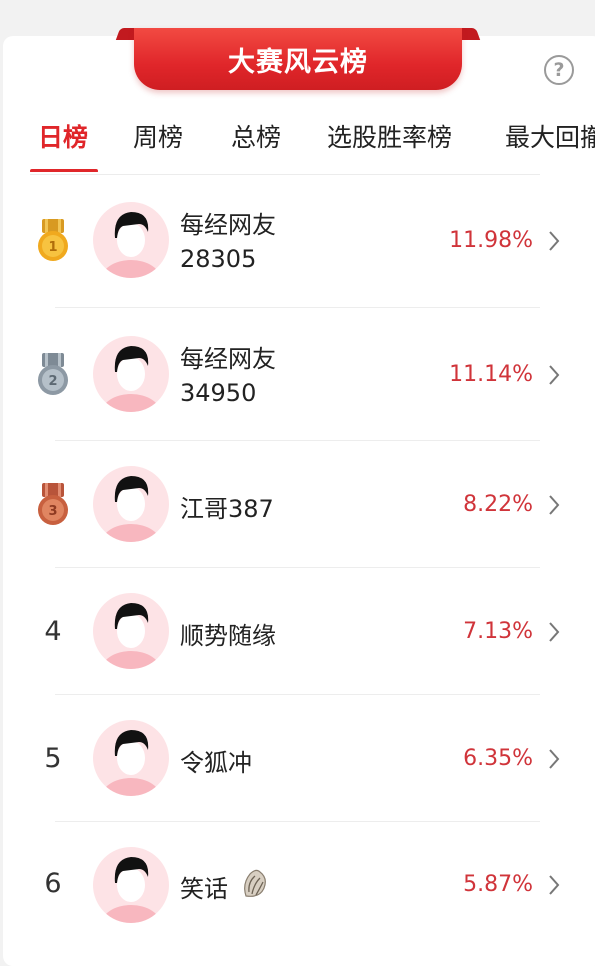 This screenshot has width=595, height=966. I want to click on return-percent: 11.14%, so click(491, 374).